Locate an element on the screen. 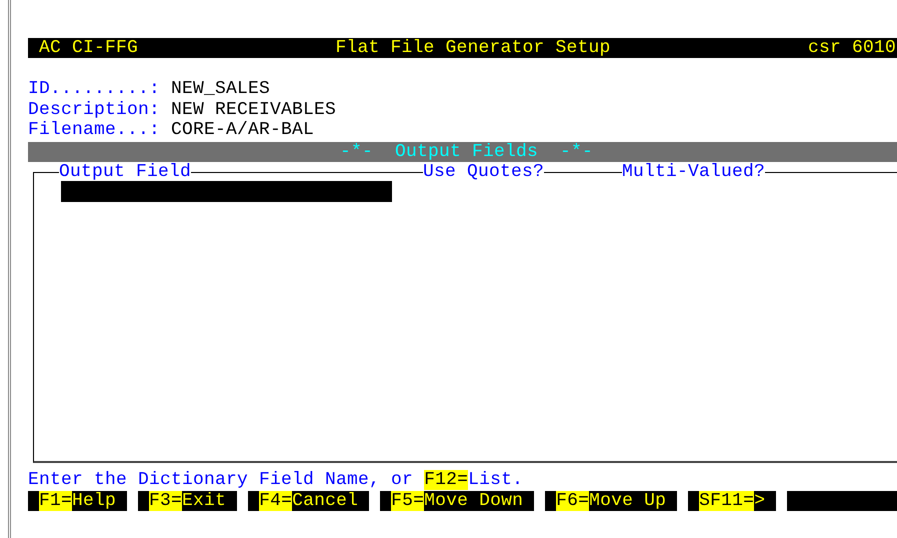 Image resolution: width=897 pixels, height=538 pixels. screen-code: csr 6010 is located at coordinates (852, 48).